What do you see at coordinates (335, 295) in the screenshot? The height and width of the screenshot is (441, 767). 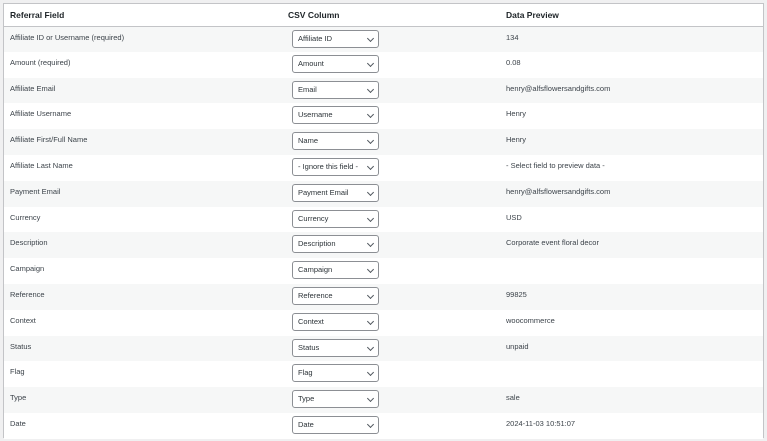 I see `csv-column-select: Reference` at bounding box center [335, 295].